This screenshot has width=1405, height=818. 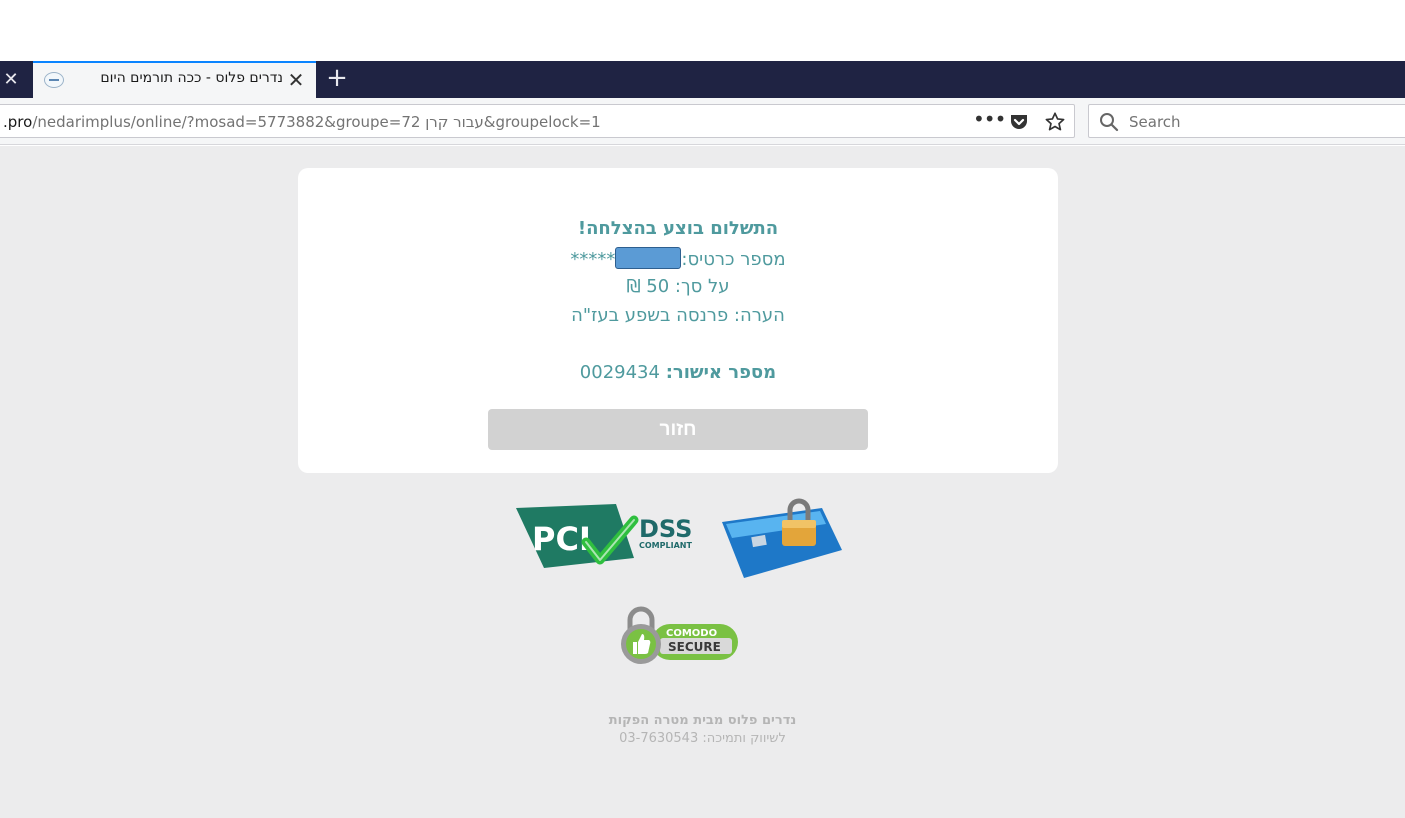 I want to click on card-label: מספר כרטיס:, so click(x=733, y=259).